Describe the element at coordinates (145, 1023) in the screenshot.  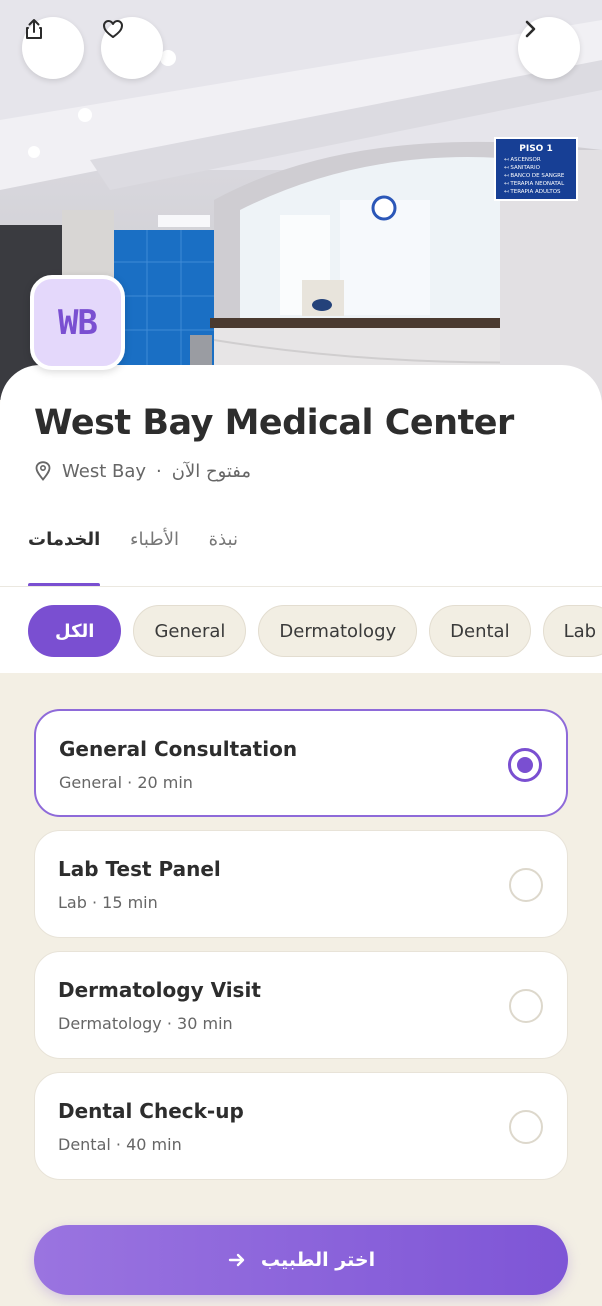
I see `service-subtitle: Dermatology · 30 min` at that location.